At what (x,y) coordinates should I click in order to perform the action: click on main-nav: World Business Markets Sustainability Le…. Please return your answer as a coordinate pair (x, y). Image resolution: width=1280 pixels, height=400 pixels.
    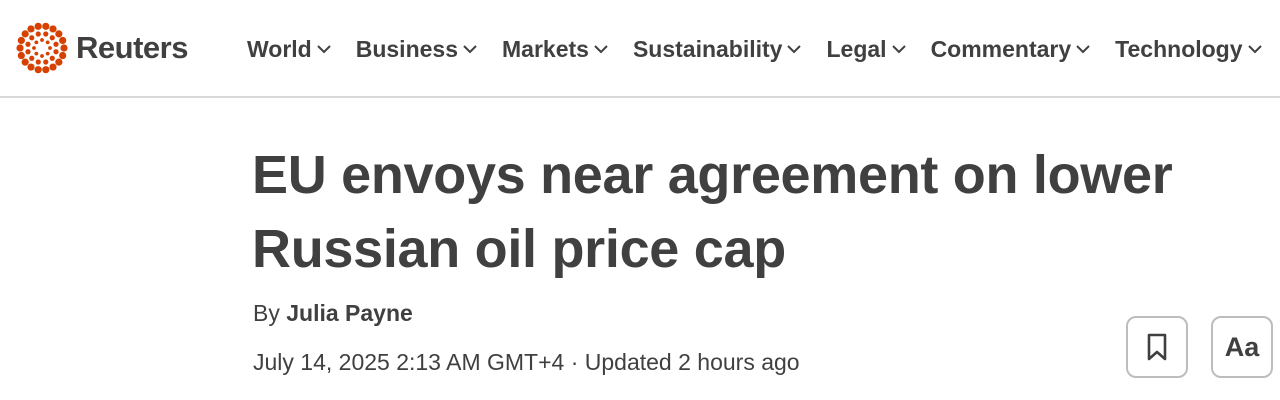
    Looking at the image, I should click on (763, 49).